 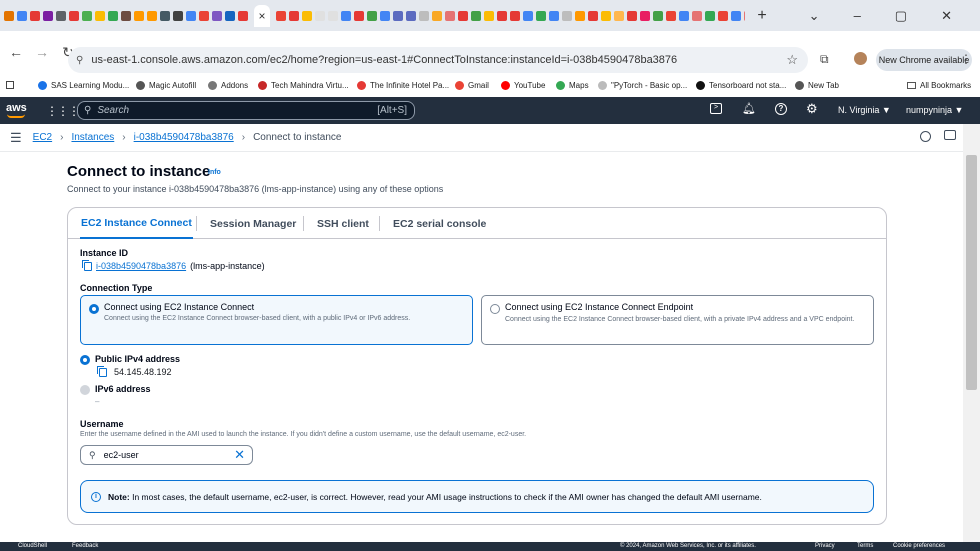 What do you see at coordinates (94, 309) in the screenshot?
I see `radio-selected` at bounding box center [94, 309].